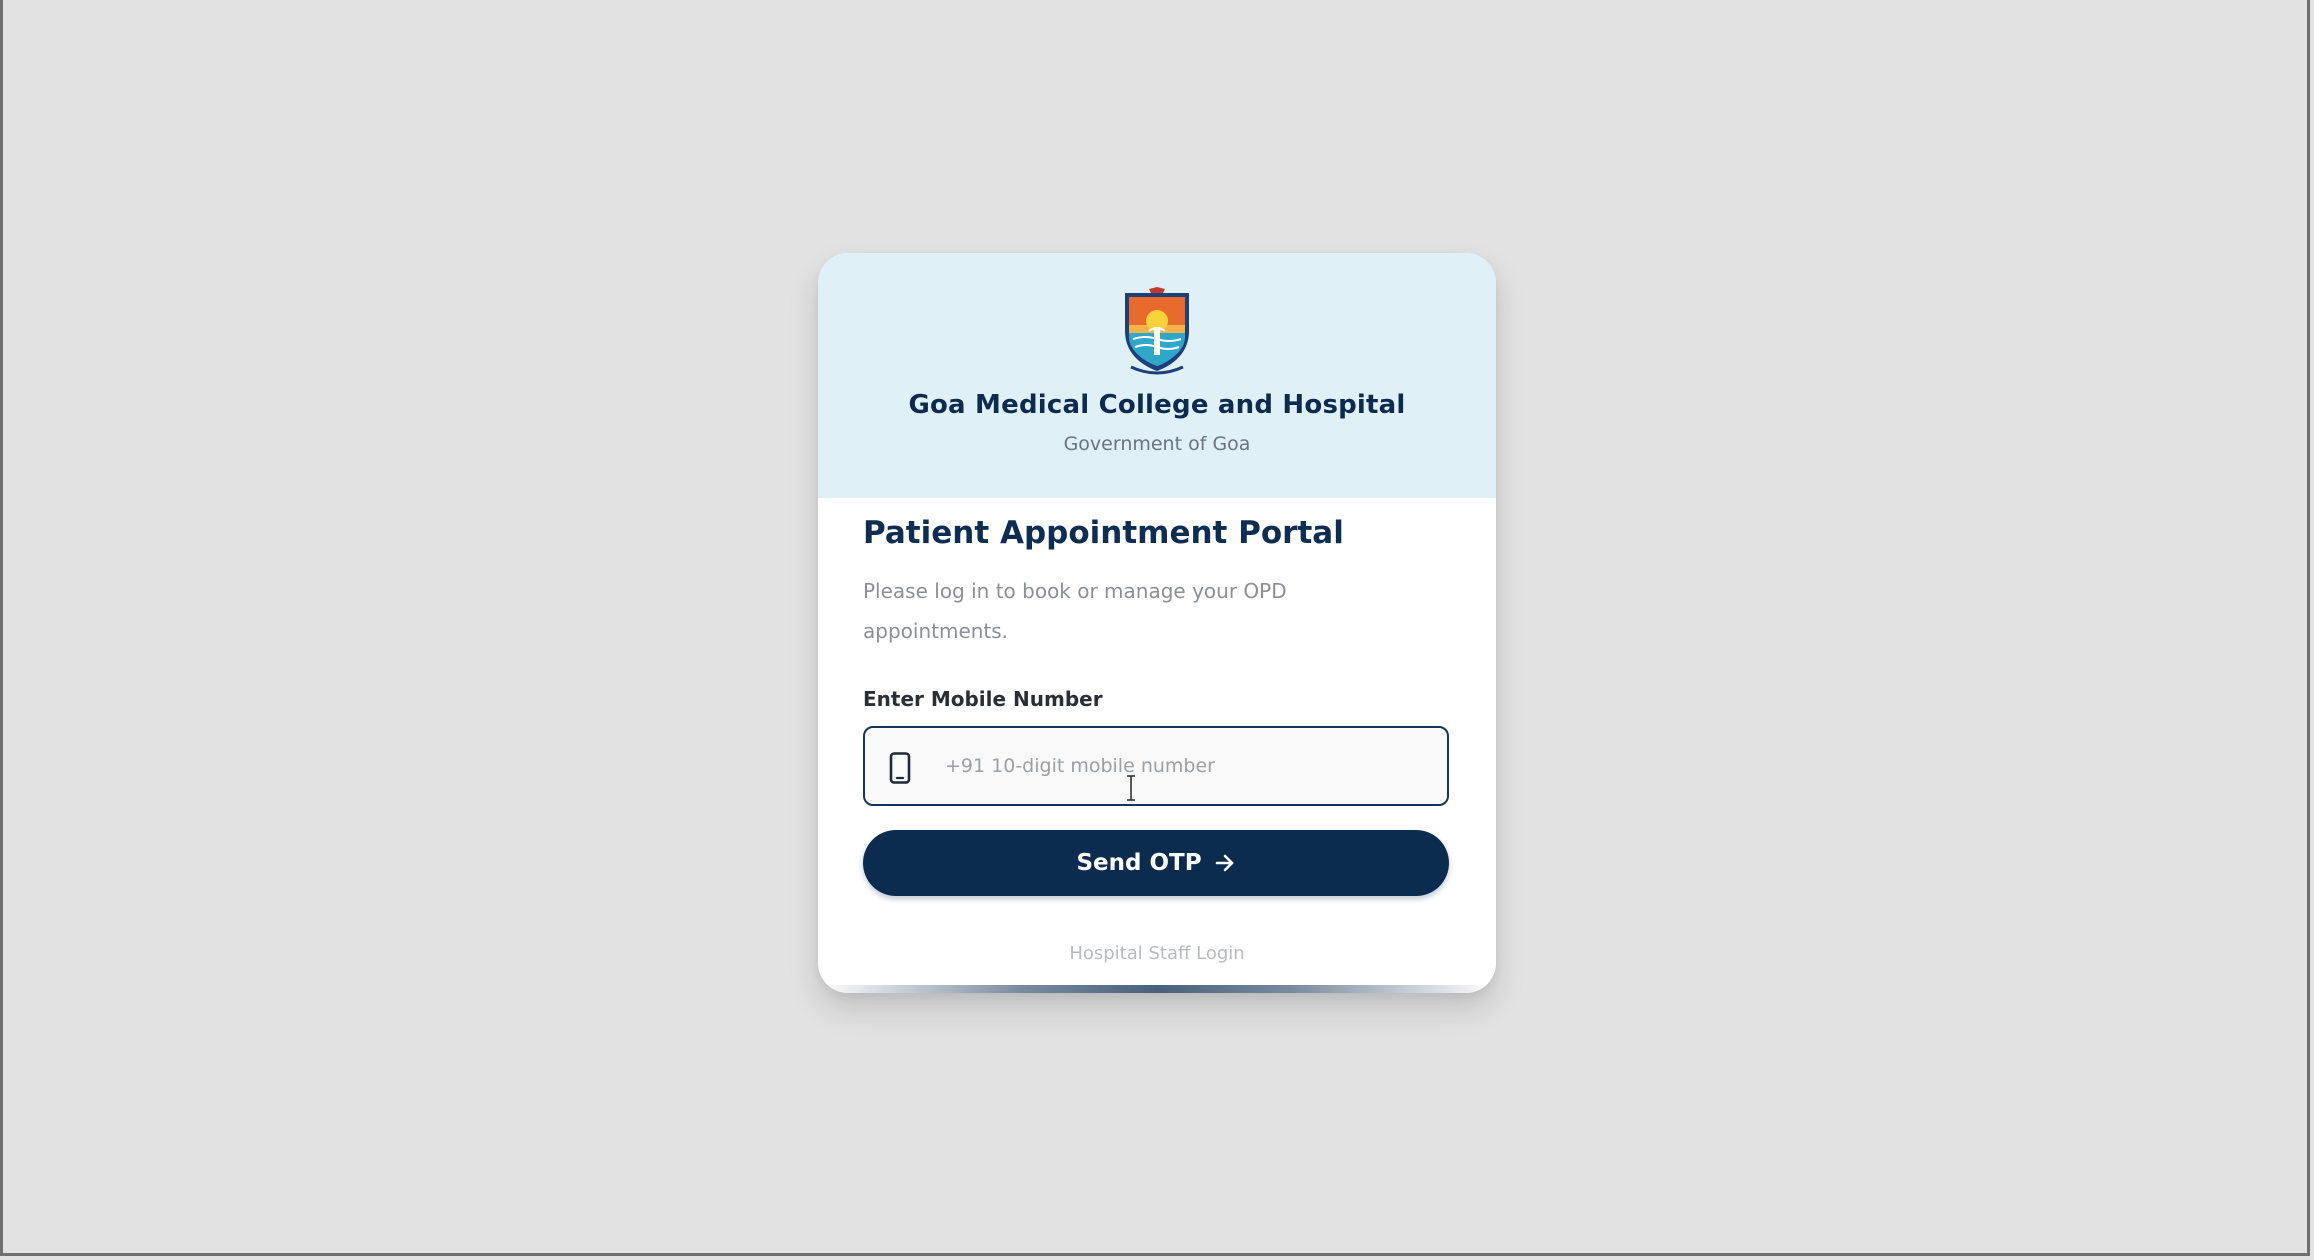  Describe the element at coordinates (1224, 863) in the screenshot. I see `arrow-right-icon` at that location.